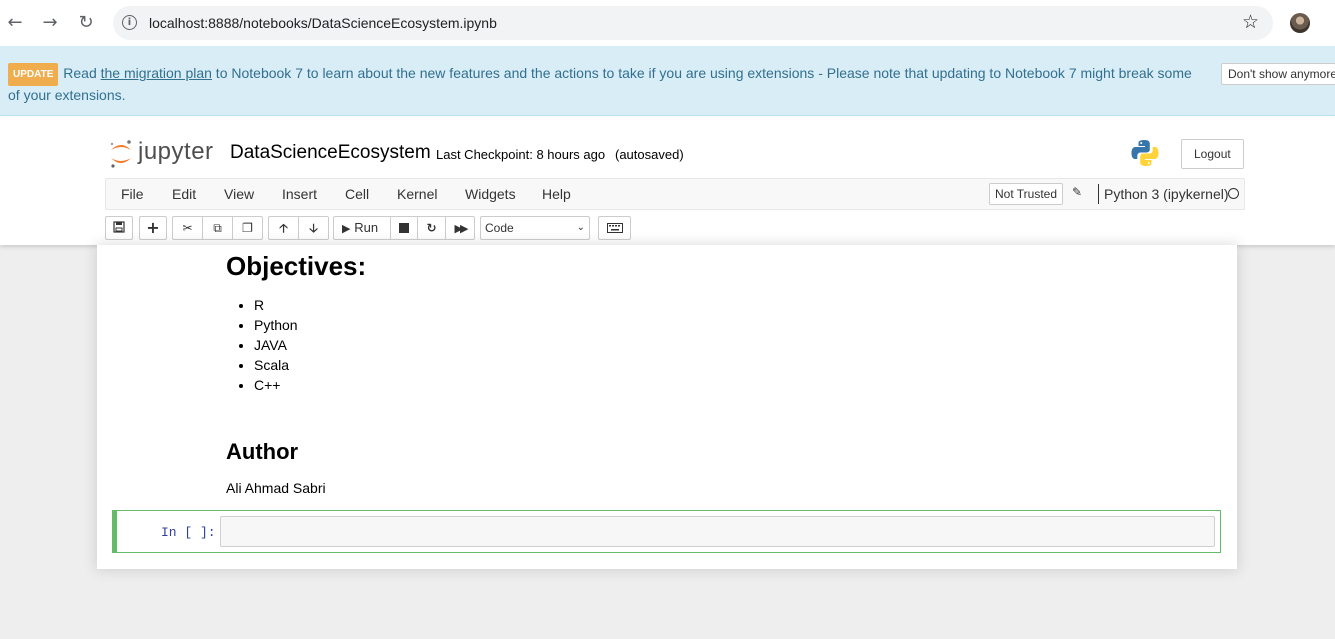  I want to click on play-icon: ▶, so click(346, 228).